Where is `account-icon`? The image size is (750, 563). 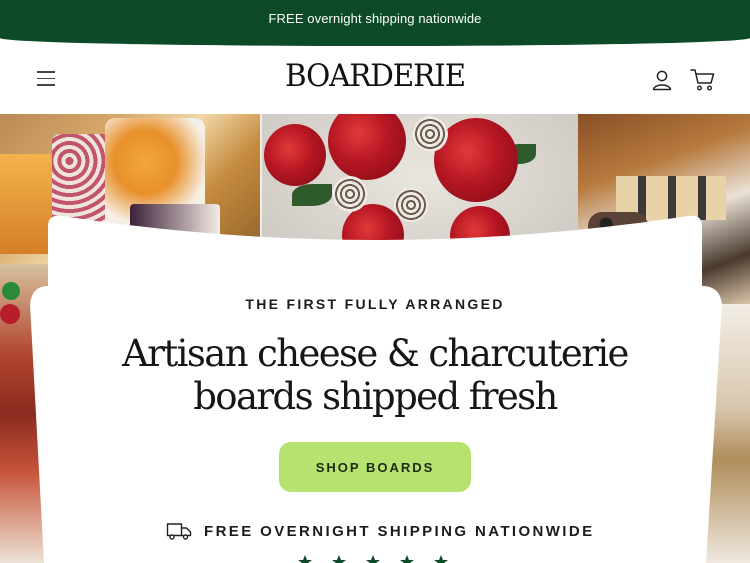 account-icon is located at coordinates (662, 80).